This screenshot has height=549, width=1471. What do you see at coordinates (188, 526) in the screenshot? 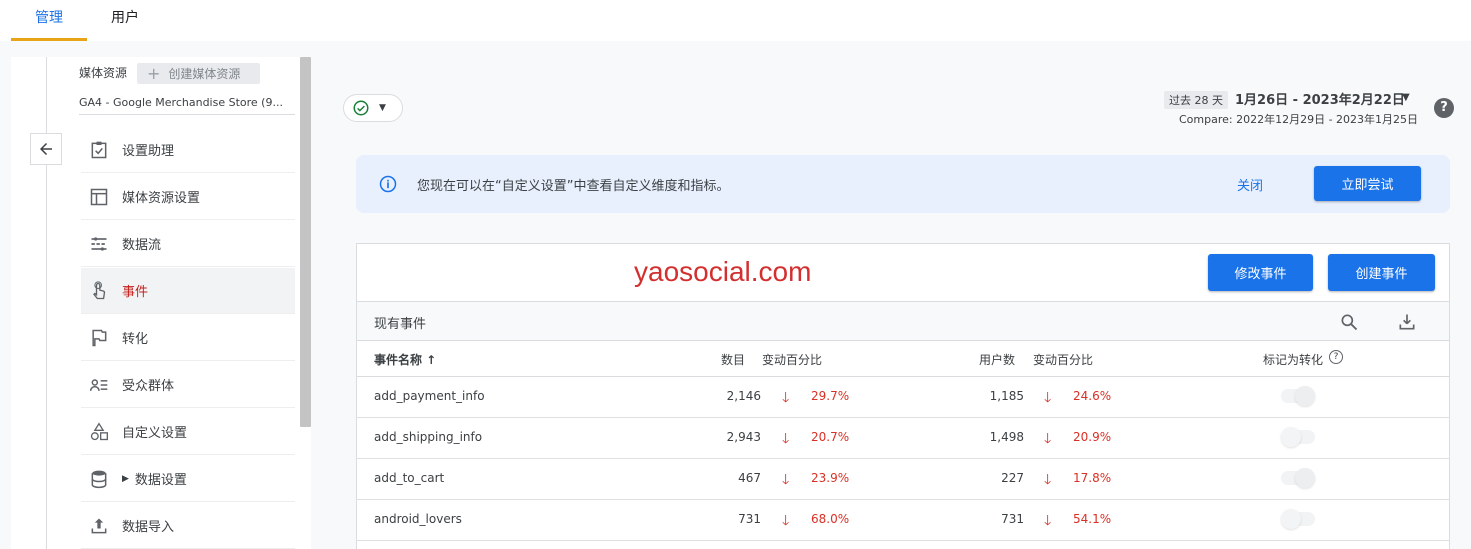
I see `sidebar-item-data-import: 数据导入` at bounding box center [188, 526].